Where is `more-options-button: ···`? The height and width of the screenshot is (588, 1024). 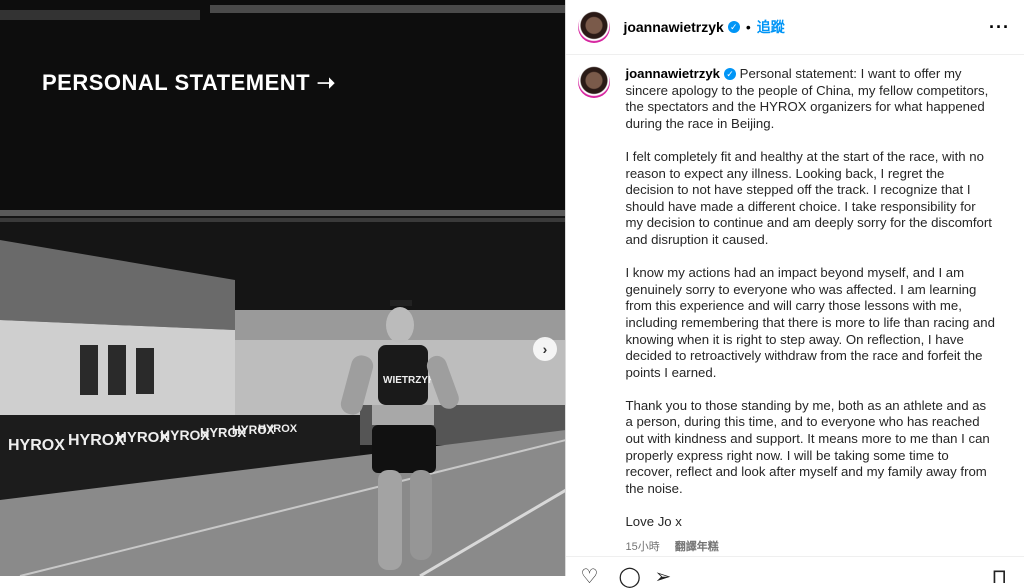
more-options-button: ··· is located at coordinates (999, 27).